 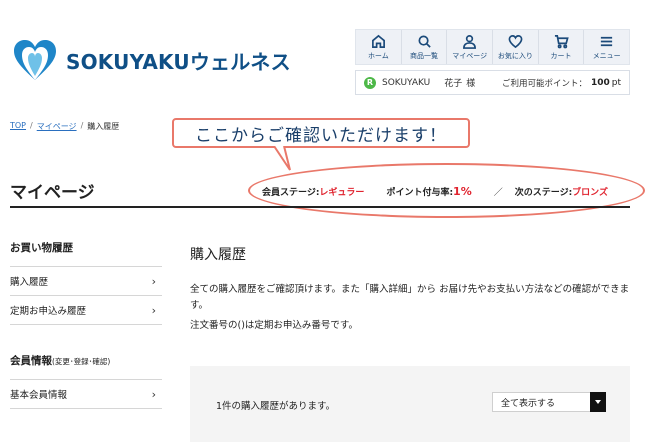 What do you see at coordinates (342, 193) in the screenshot?
I see `stage-value: レギュラー` at bounding box center [342, 193].